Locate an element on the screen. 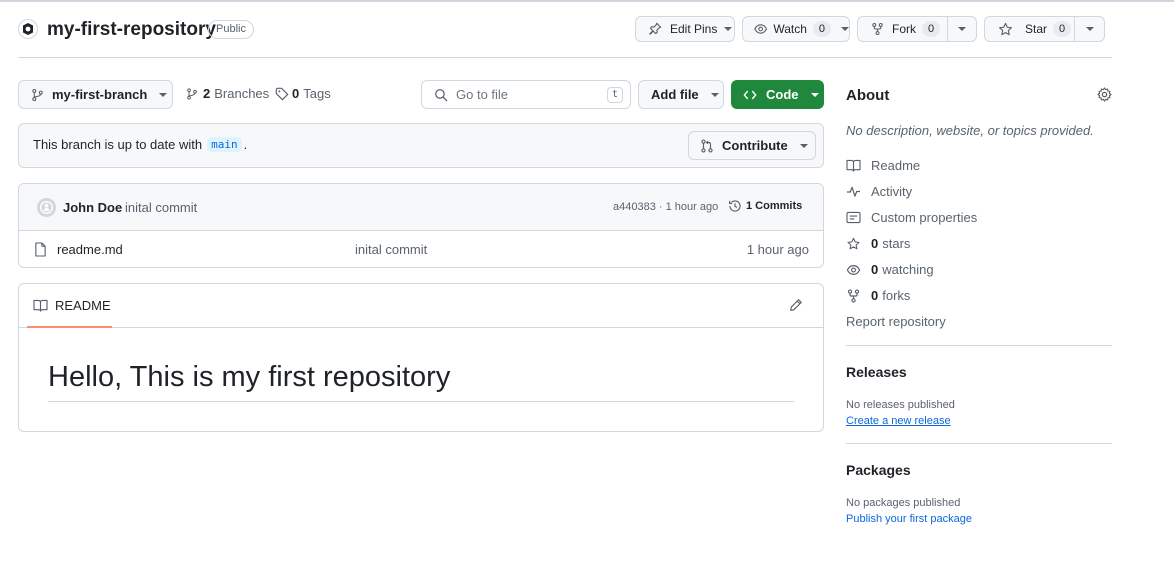 Image resolution: width=1174 pixels, height=564 pixels. add-file-button: Add file is located at coordinates (681, 94).